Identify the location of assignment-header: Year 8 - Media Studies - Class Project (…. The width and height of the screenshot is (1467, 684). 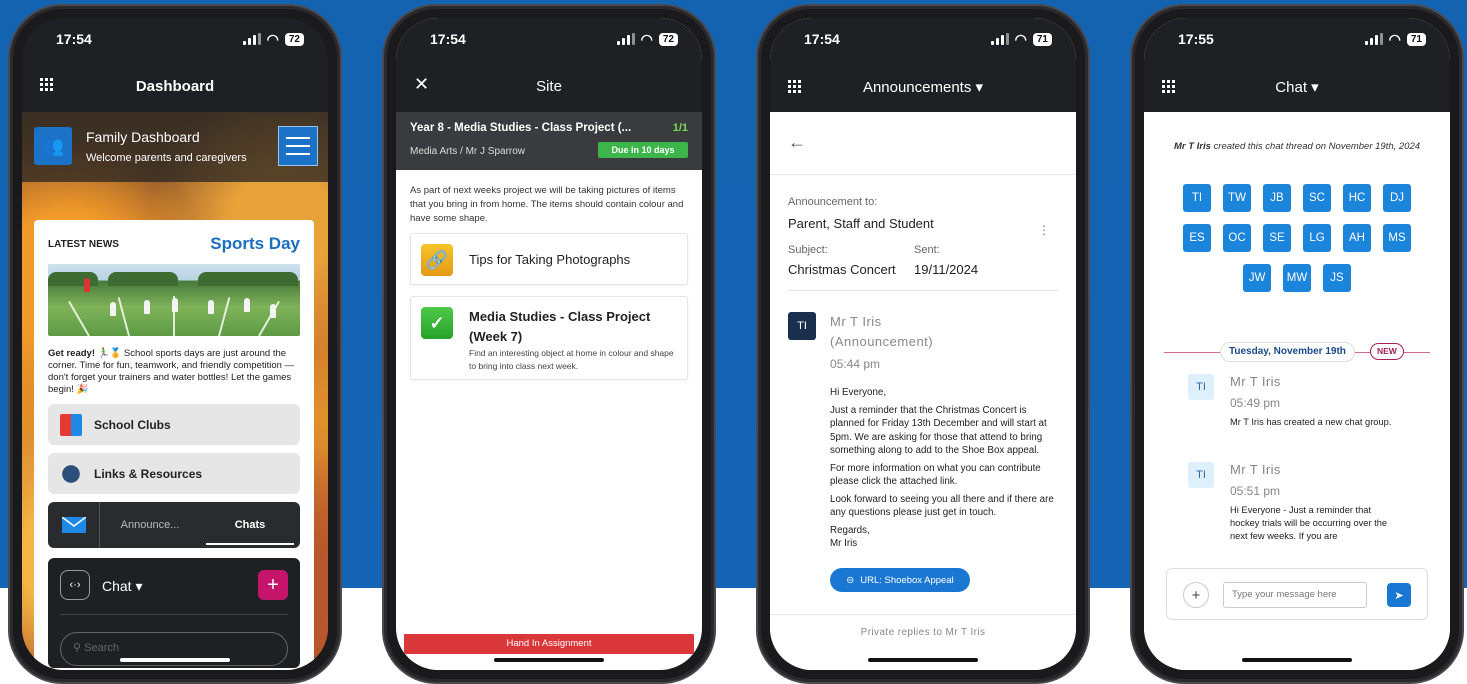
(549, 141).